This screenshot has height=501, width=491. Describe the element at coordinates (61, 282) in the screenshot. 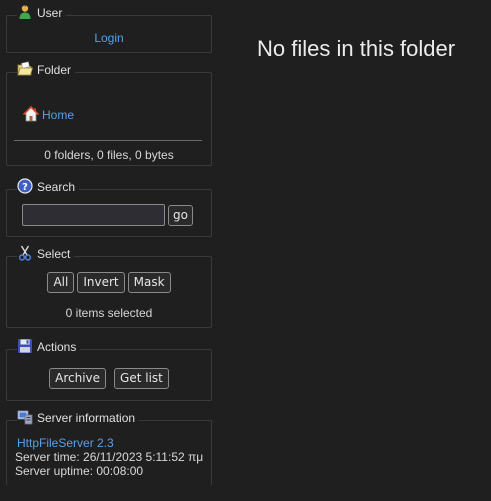

I see `select-all-button: All` at that location.